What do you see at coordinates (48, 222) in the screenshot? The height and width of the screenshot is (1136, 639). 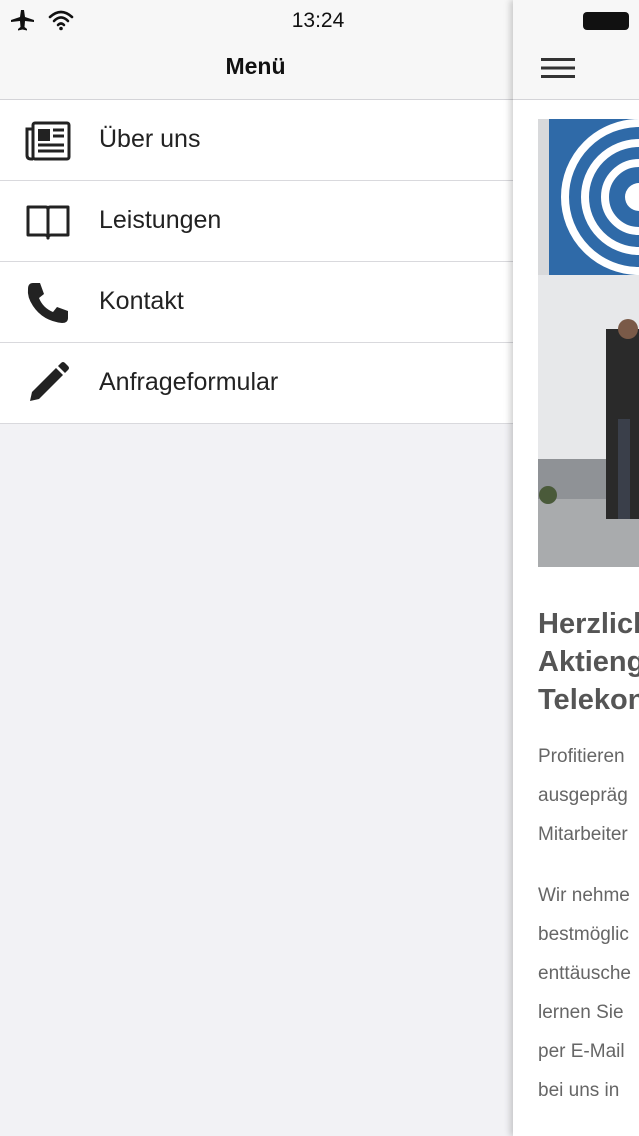 I see `book-icon` at bounding box center [48, 222].